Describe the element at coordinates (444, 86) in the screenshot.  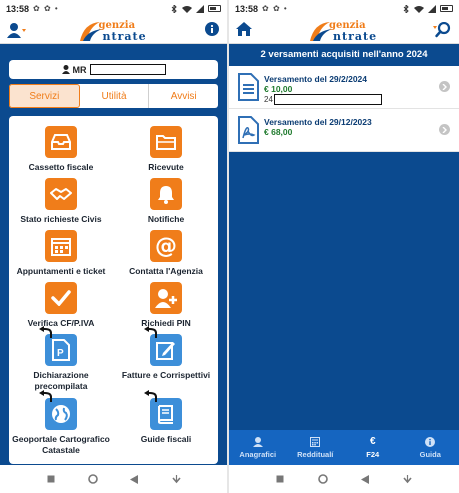
I see `chevron-right-icon` at that location.